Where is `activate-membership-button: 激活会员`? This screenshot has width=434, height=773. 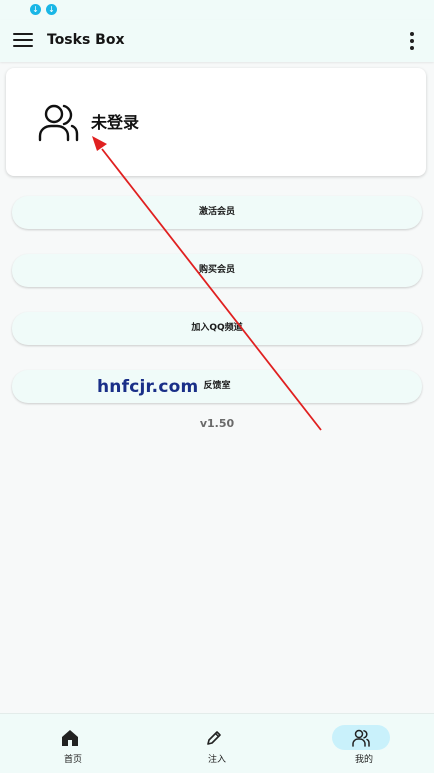 activate-membership-button: 激活会员 is located at coordinates (217, 212).